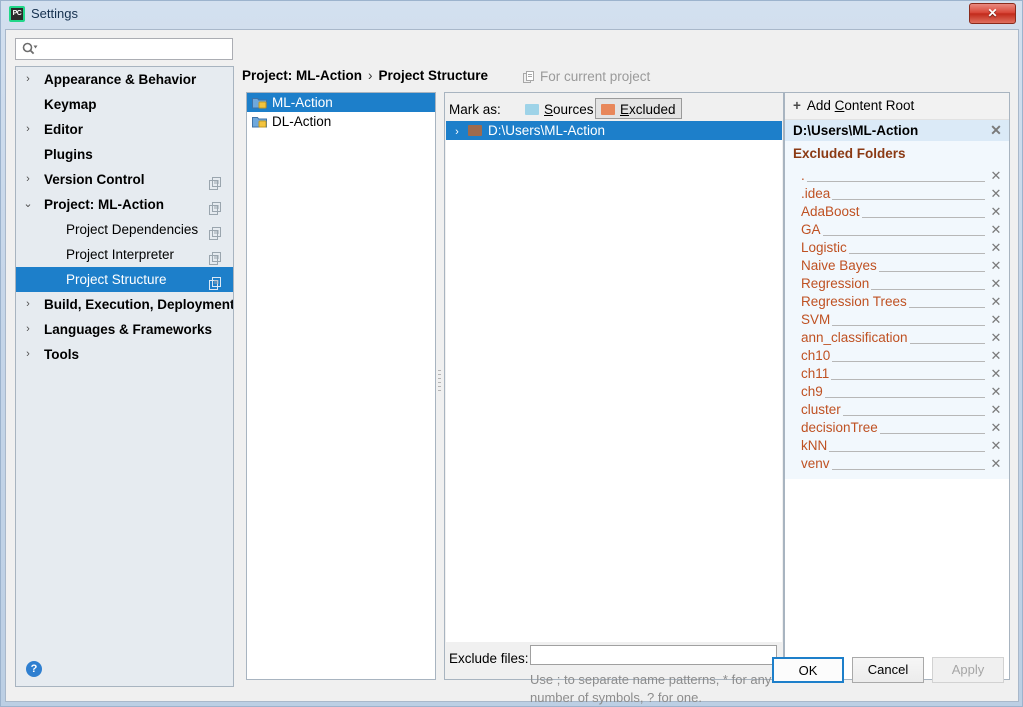  What do you see at coordinates (124, 104) in the screenshot?
I see `sidebar-item-keymap: Keymap` at bounding box center [124, 104].